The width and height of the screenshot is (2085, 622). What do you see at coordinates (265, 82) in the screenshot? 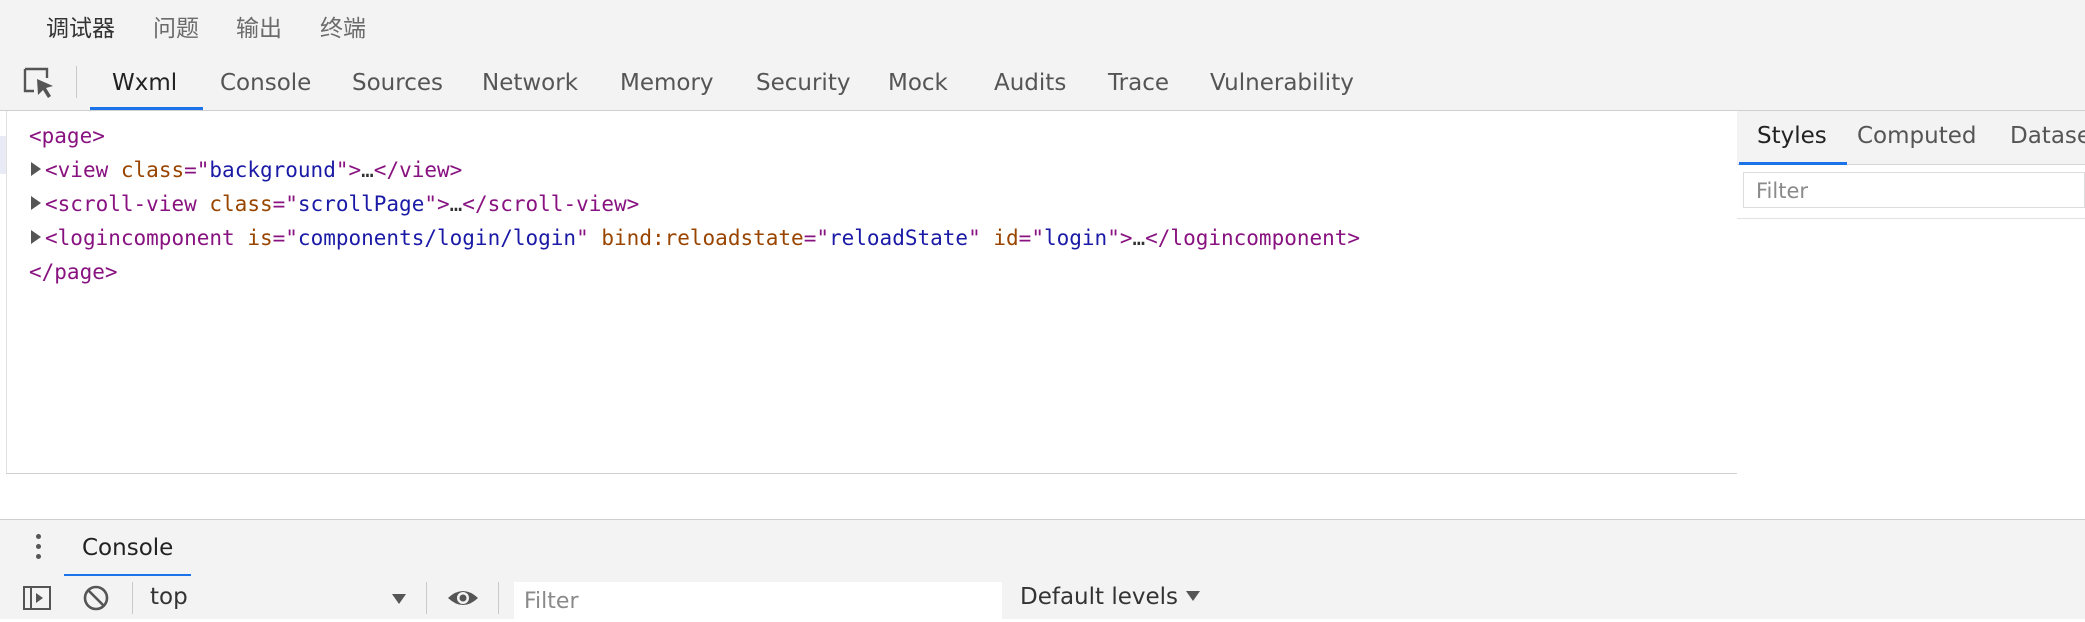
I see `tab-console: Console` at bounding box center [265, 82].